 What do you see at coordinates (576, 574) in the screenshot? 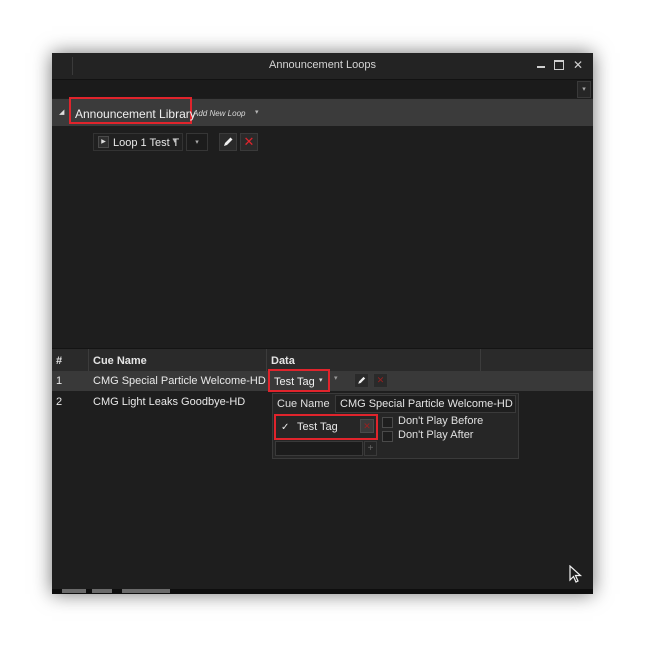
I see `mouse-cursor-icon` at bounding box center [576, 574].